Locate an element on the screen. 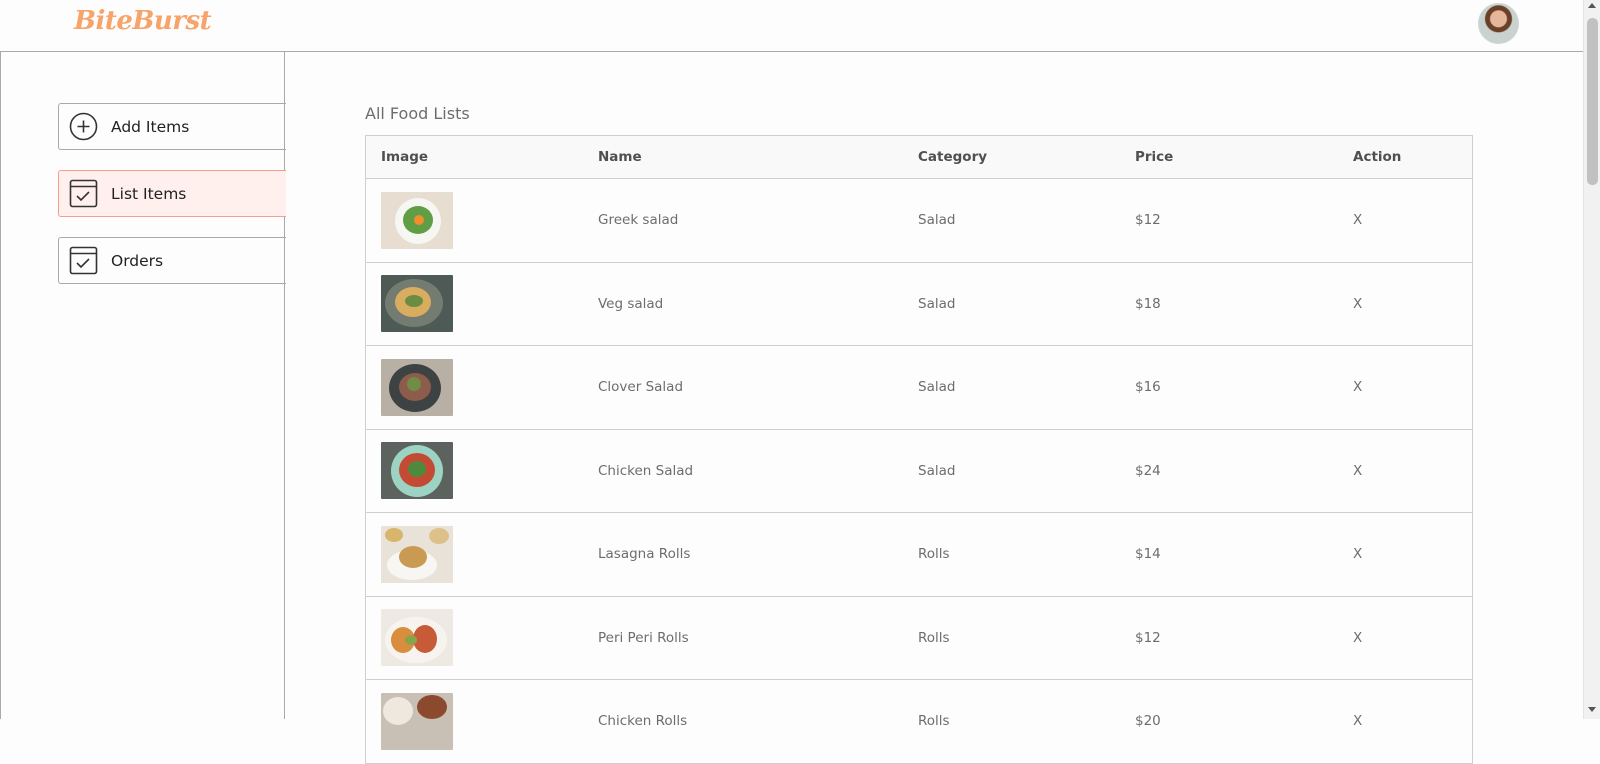 The width and height of the screenshot is (1600, 764). table-row: Lasagna Rolls Rolls $14 X is located at coordinates (919, 555).